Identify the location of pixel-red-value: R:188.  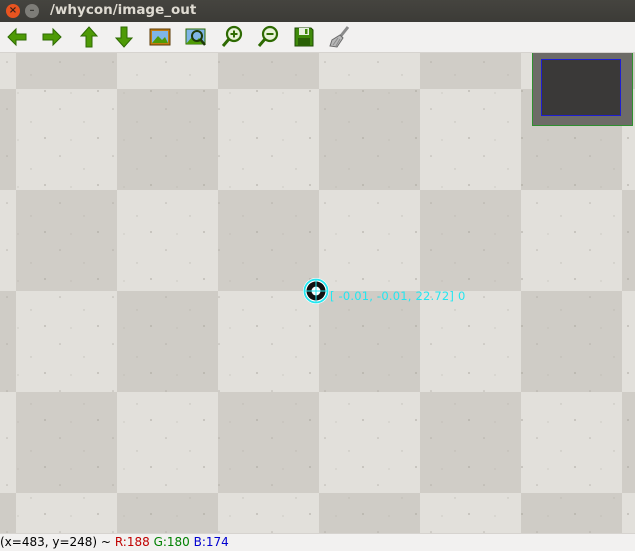
(132, 542).